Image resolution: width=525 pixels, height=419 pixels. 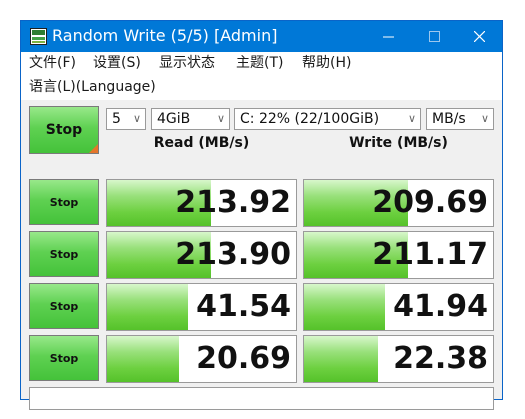 I want to click on status-bar, so click(x=261, y=398).